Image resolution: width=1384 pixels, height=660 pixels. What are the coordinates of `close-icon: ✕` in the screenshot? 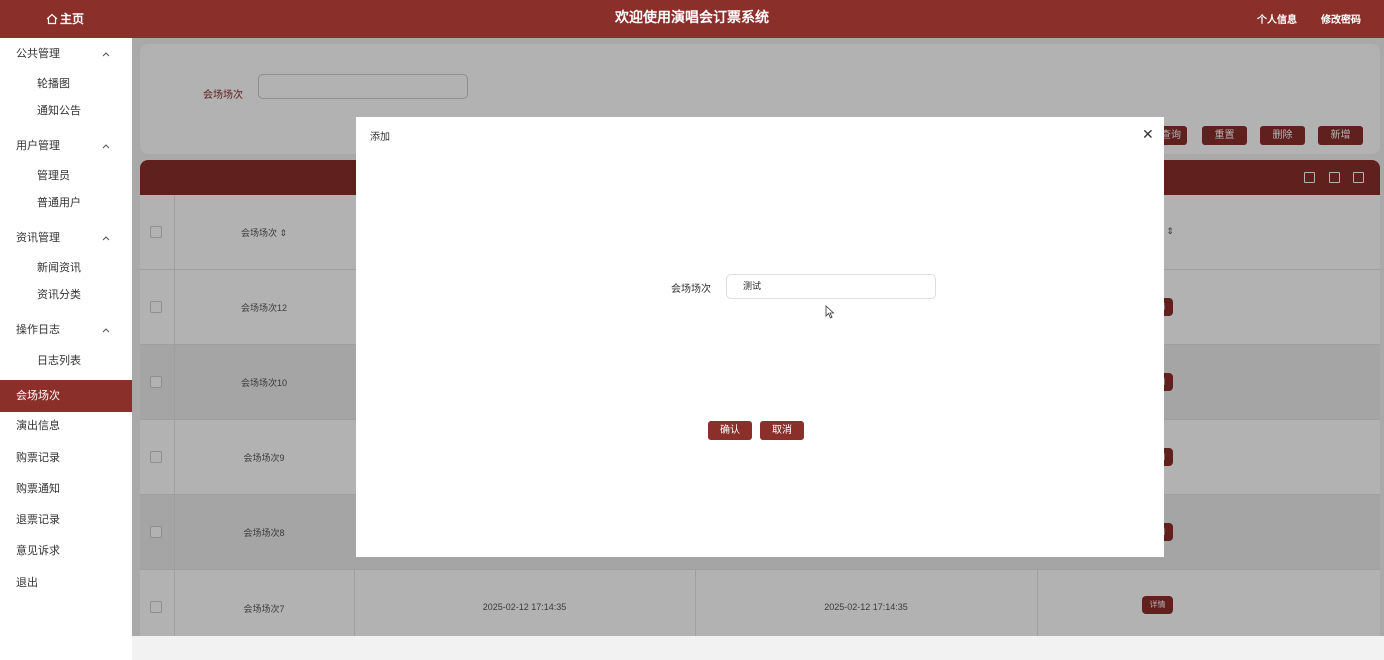 It's located at (1148, 134).